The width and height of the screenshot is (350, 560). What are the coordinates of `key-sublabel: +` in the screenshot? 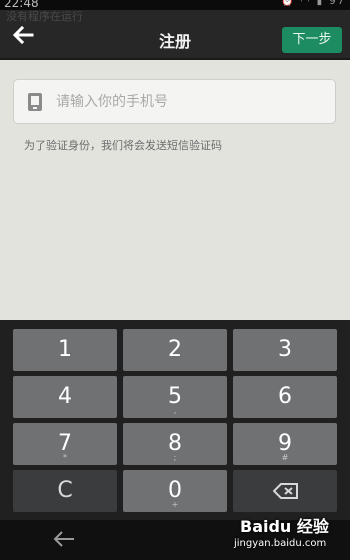 It's located at (175, 504).